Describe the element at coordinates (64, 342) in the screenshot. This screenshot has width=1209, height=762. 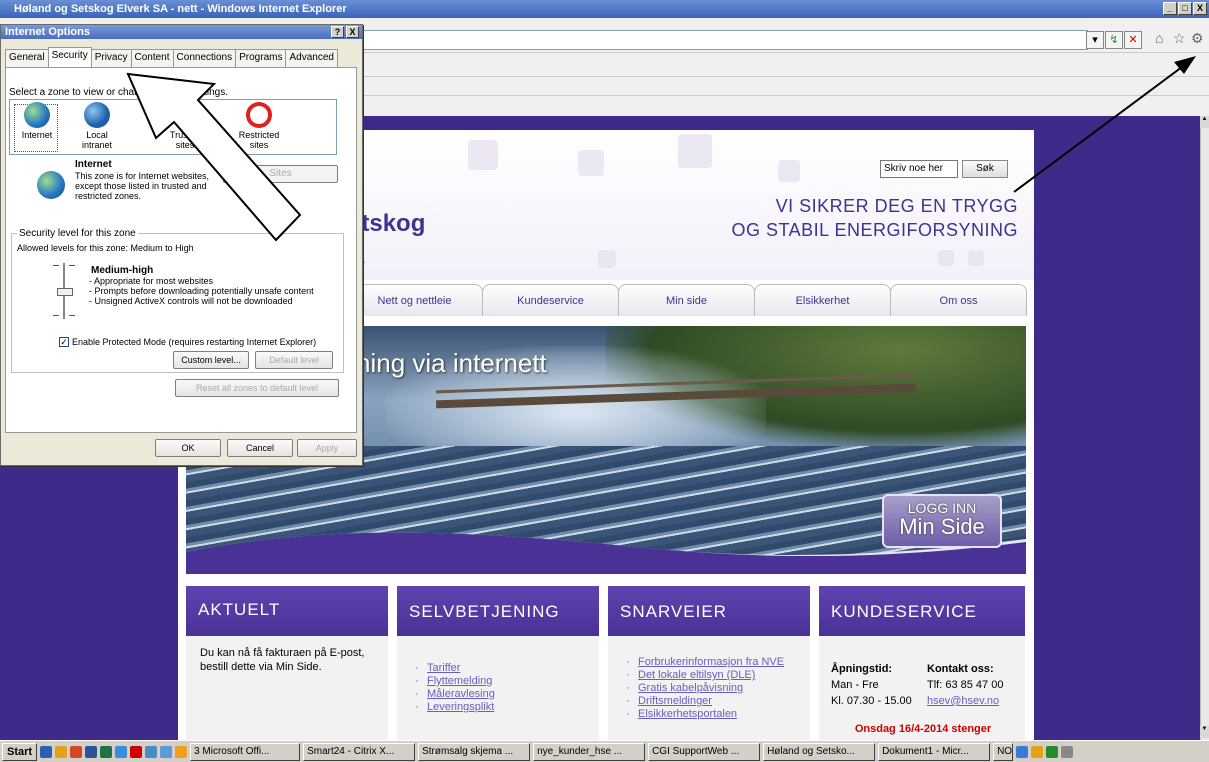
I see `checkbox-checked-icon: ✓` at that location.